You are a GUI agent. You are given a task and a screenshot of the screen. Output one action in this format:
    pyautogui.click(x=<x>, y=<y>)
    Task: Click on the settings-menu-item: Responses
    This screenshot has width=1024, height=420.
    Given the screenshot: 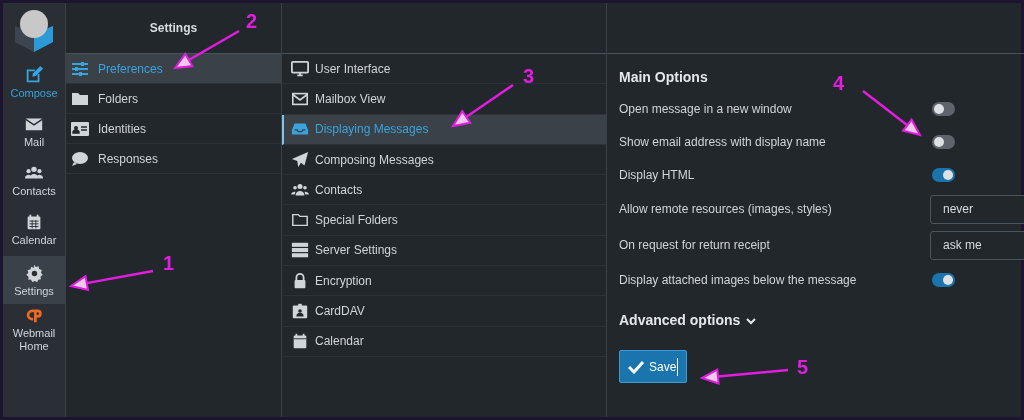 What is the action you would take?
    pyautogui.click(x=173, y=159)
    